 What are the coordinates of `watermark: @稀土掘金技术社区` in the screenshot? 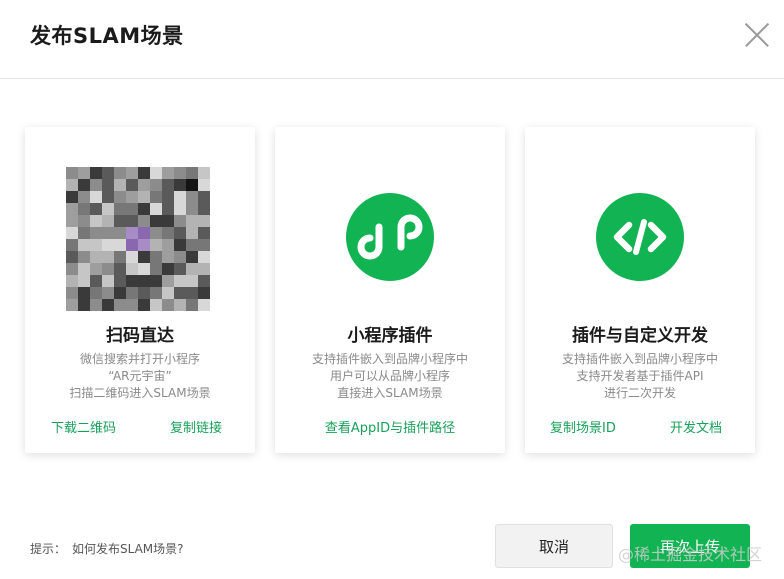 It's located at (690, 554).